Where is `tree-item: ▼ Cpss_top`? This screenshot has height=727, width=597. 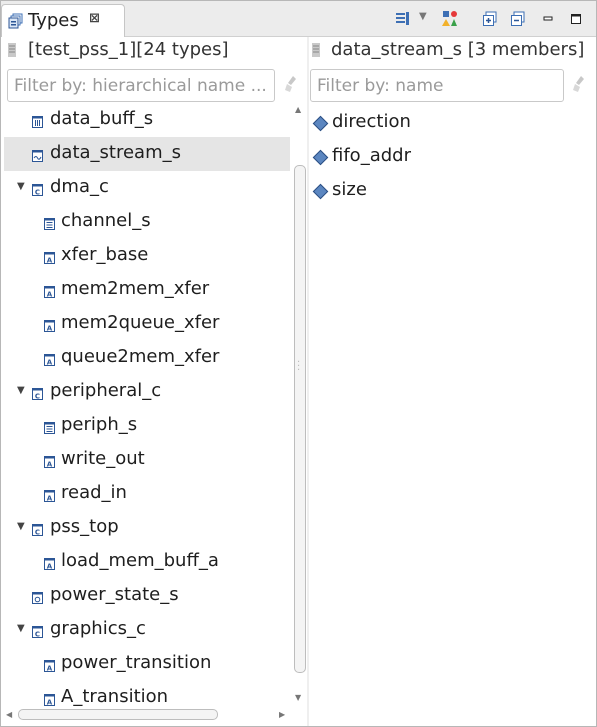
tree-item: ▼ Cpss_top is located at coordinates (147, 528).